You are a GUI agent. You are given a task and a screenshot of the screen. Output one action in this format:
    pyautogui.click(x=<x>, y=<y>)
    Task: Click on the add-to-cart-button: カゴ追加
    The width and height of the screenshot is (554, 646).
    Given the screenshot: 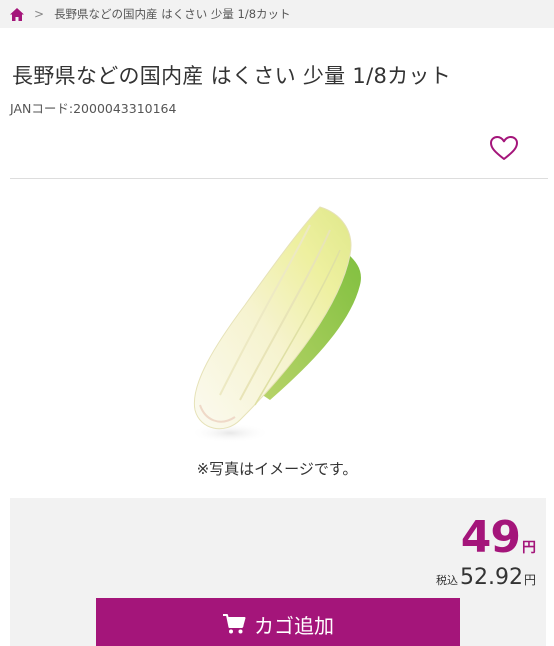 What is the action you would take?
    pyautogui.click(x=278, y=622)
    